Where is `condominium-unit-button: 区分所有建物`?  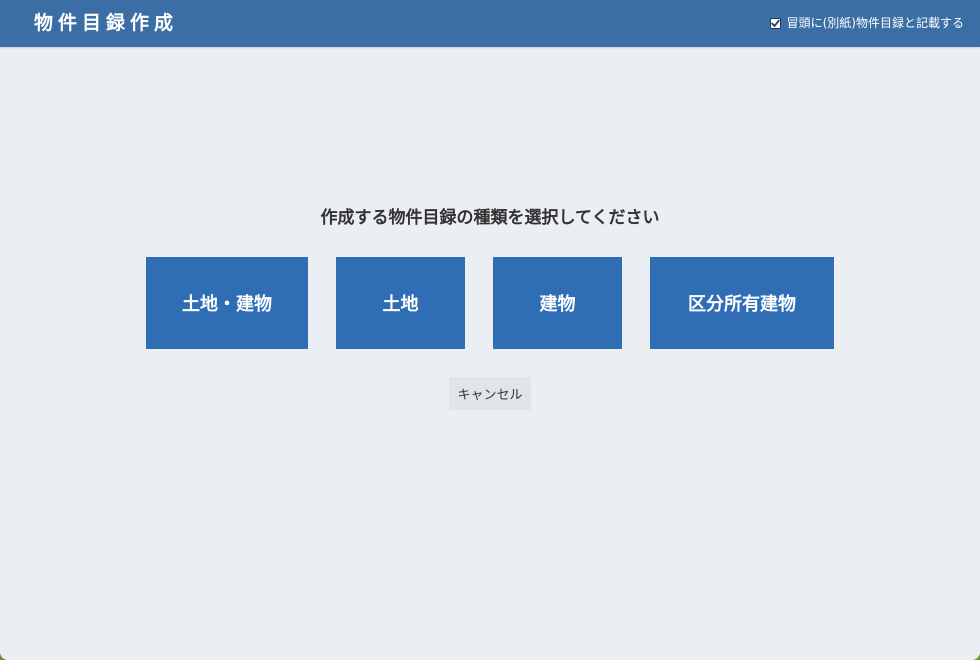
condominium-unit-button: 区分所有建物 is located at coordinates (742, 303).